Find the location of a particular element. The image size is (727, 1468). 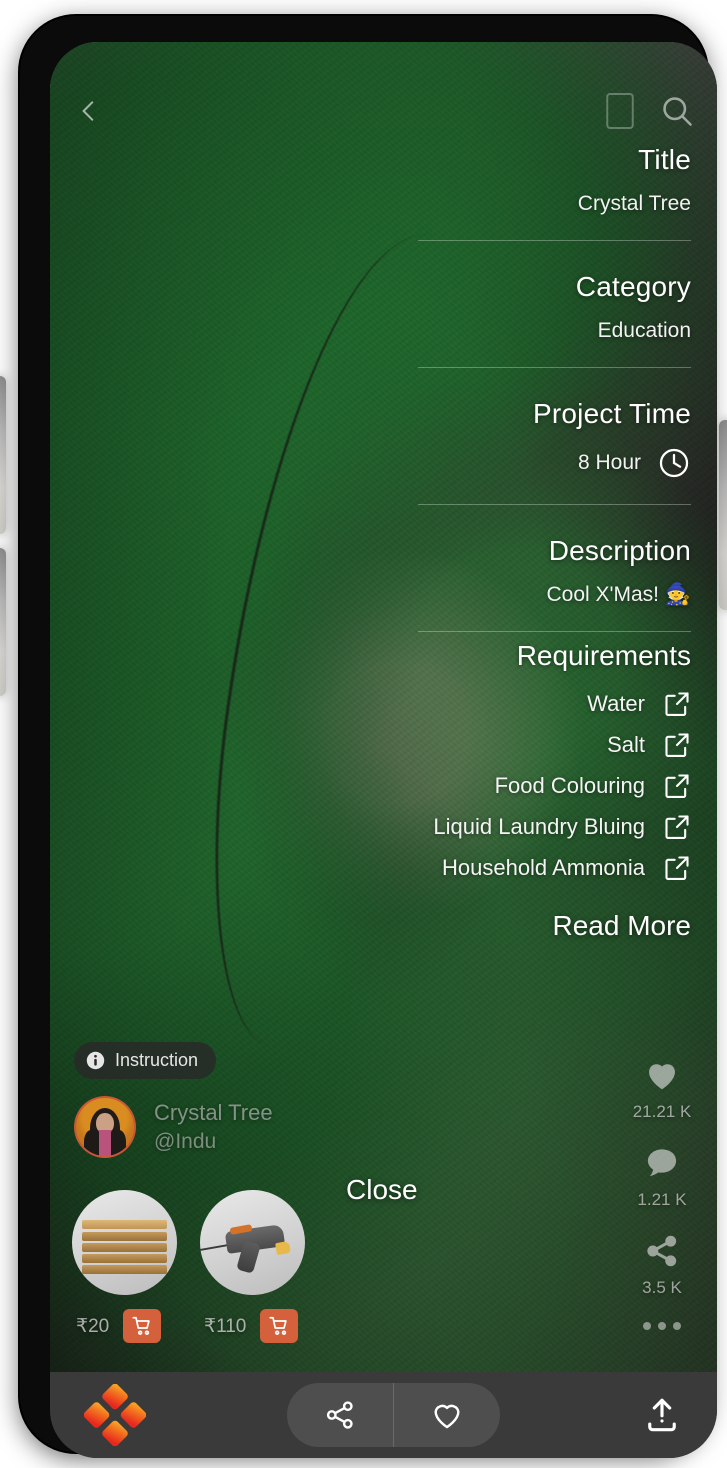

like-count: 21.21 K is located at coordinates (662, 1111).